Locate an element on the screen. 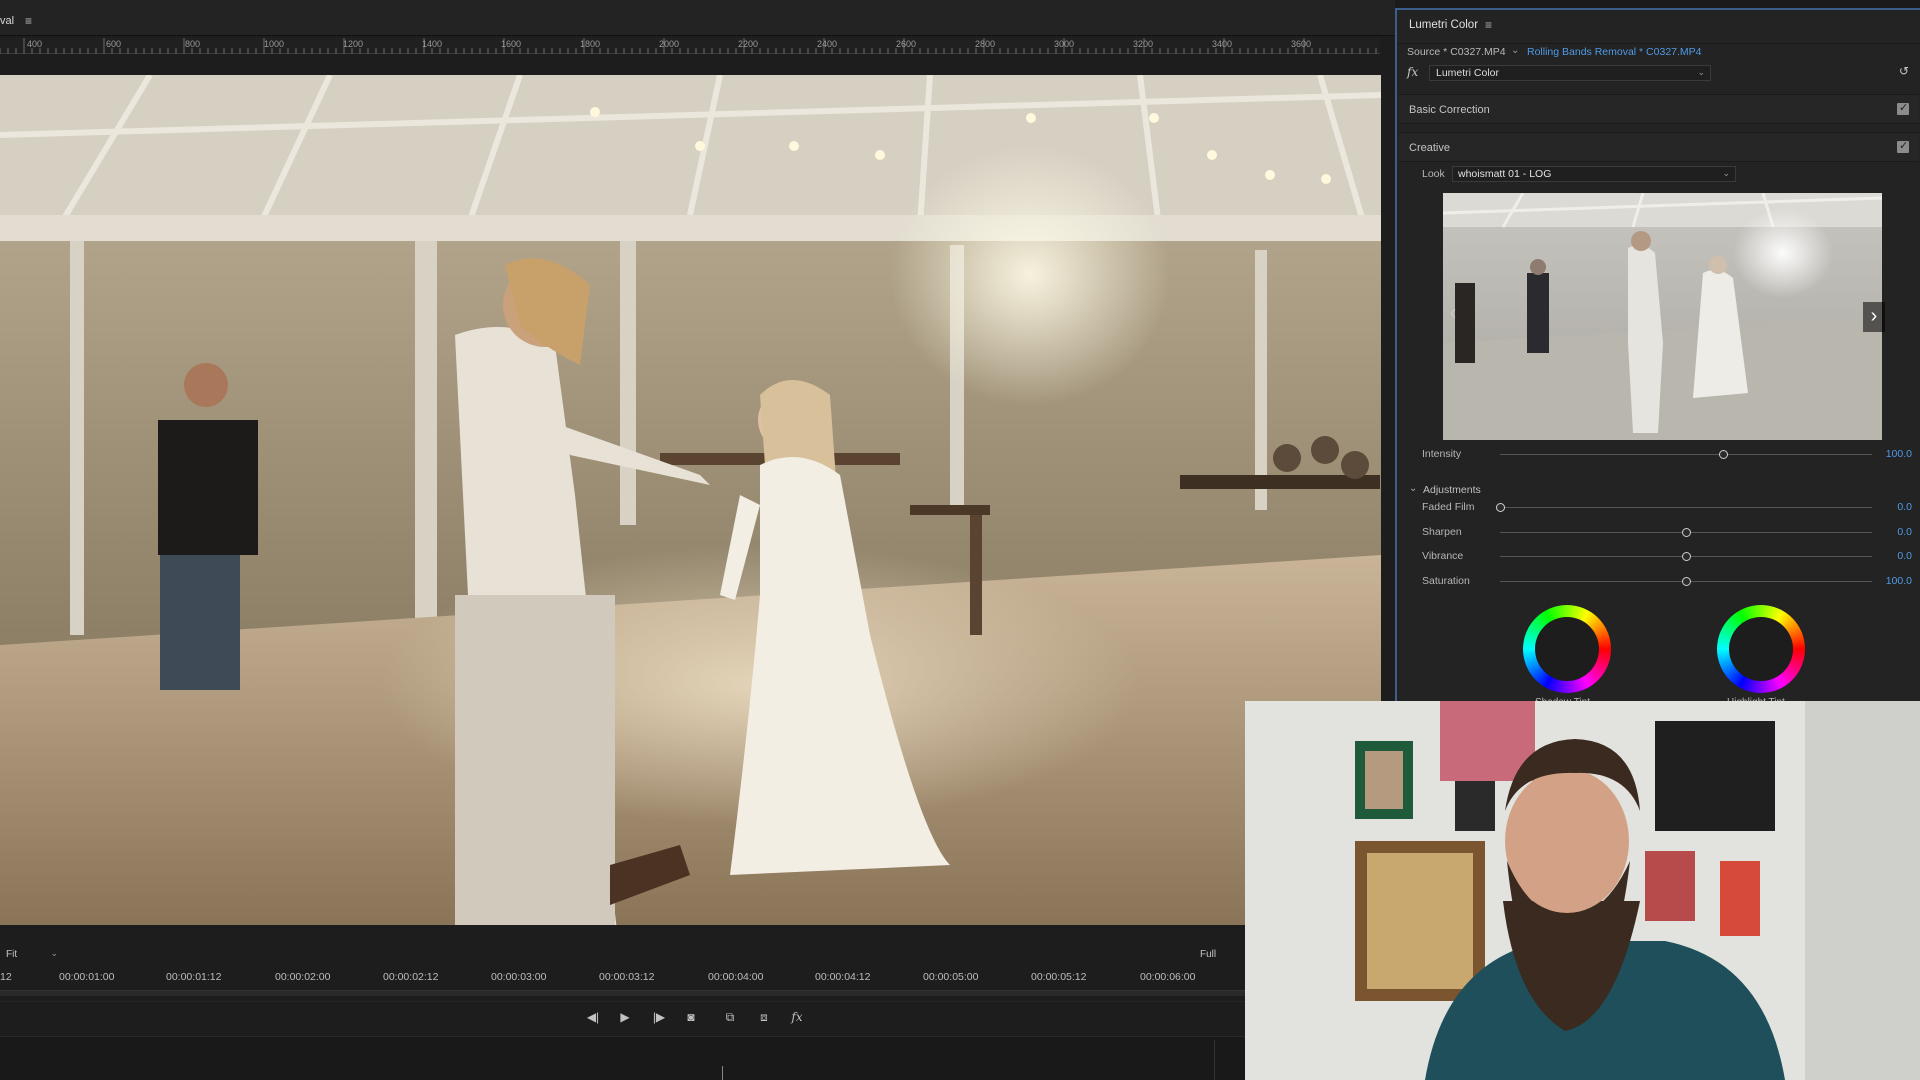 Image resolution: width=1920 pixels, height=1080 pixels. play-icon: ▶ is located at coordinates (625, 1018).